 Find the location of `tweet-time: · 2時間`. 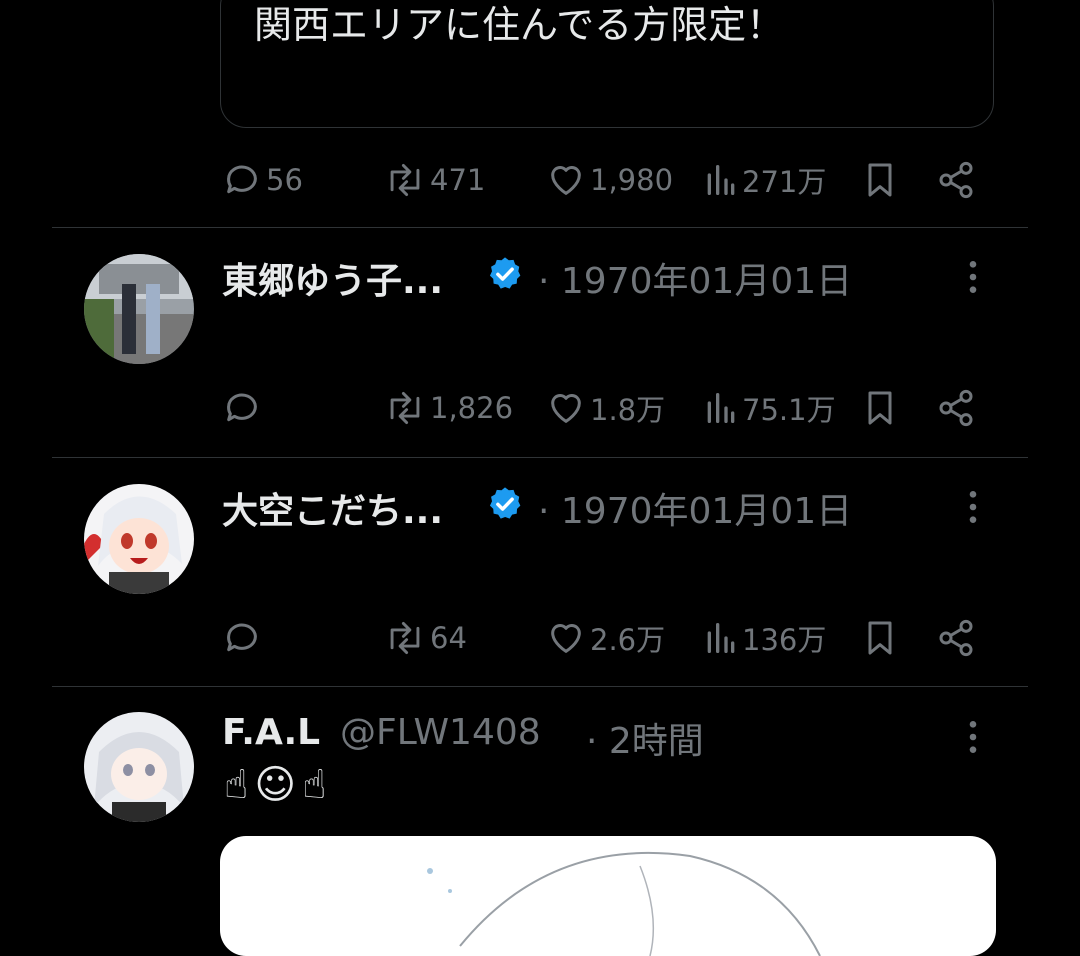

tweet-time: · 2時間 is located at coordinates (645, 738).